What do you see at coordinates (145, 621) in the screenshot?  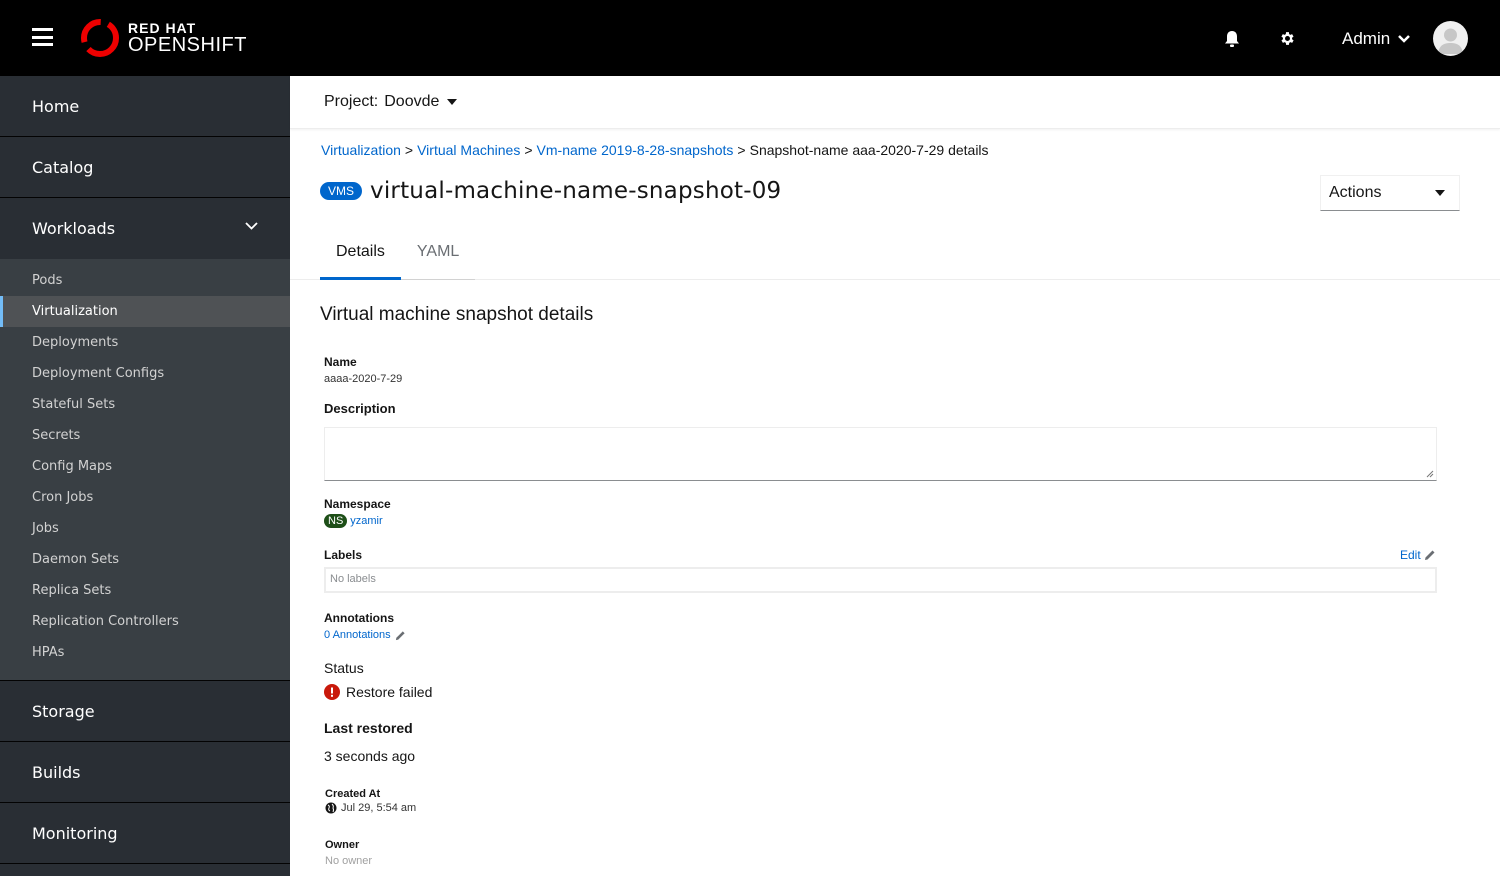 I see `sidebar-item-replication-controllers: Replication Controllers` at bounding box center [145, 621].